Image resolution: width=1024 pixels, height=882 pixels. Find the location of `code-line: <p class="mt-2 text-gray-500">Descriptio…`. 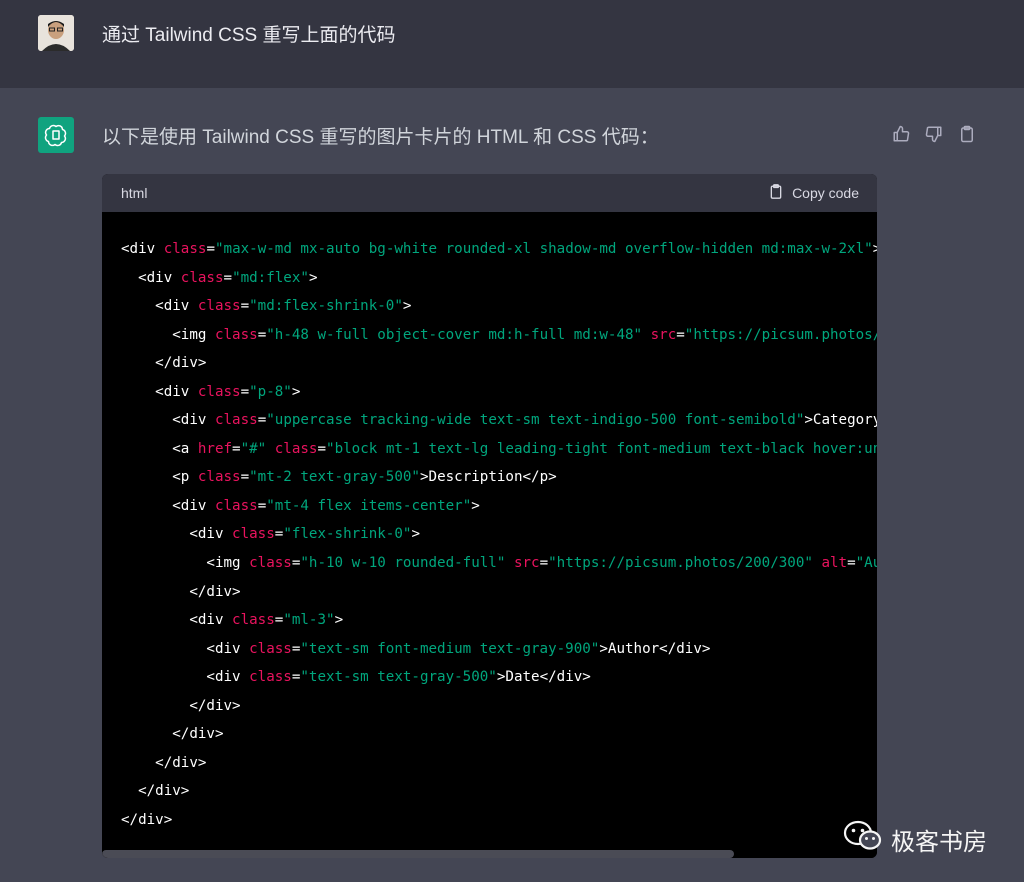

code-line: <p class="mt-2 text-gray-500">Descriptio… is located at coordinates (499, 477).